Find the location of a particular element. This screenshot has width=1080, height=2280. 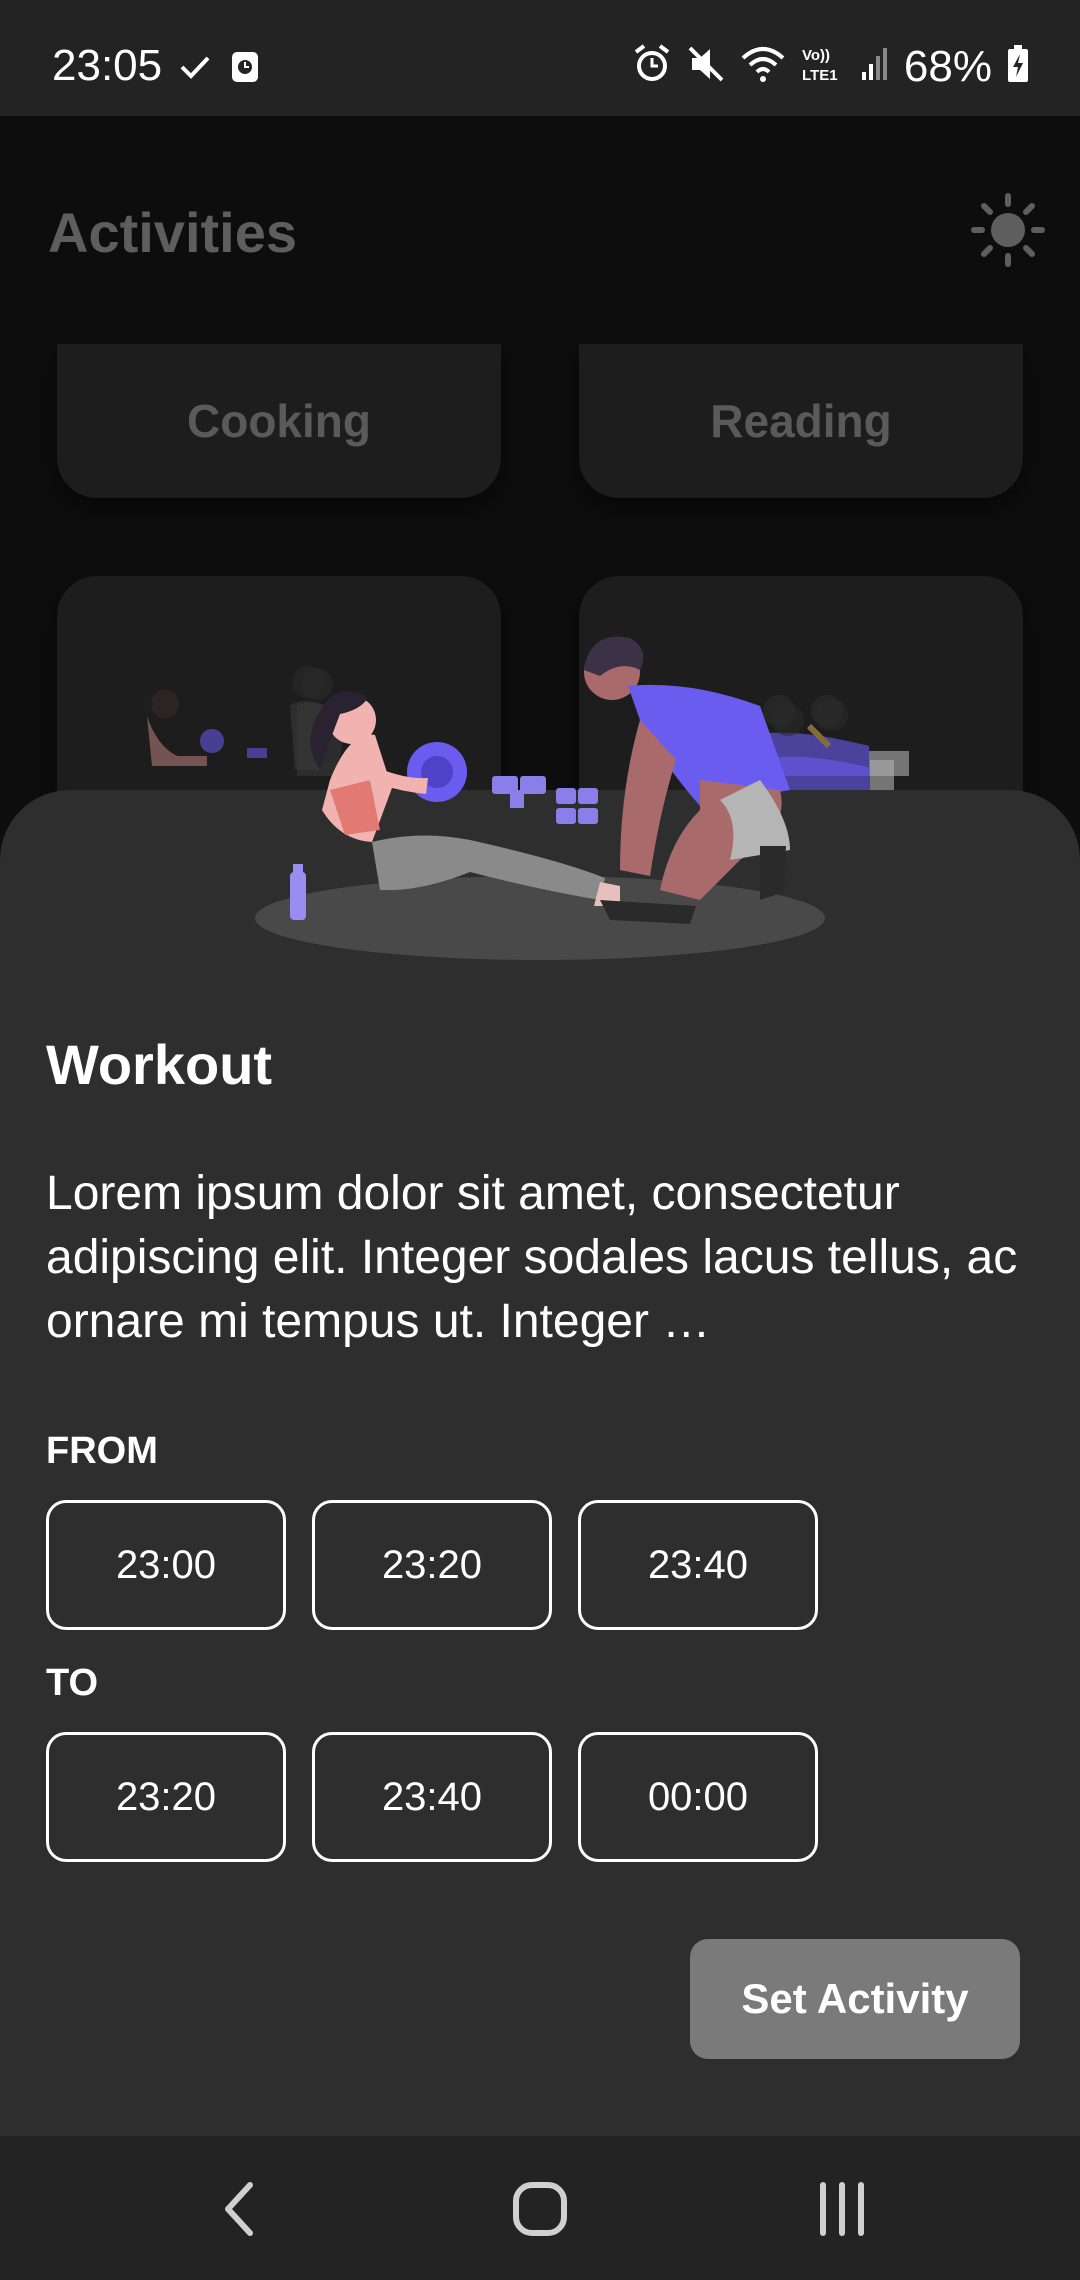

volte-icon: Vo)) LTE1 is located at coordinates (823, 66).